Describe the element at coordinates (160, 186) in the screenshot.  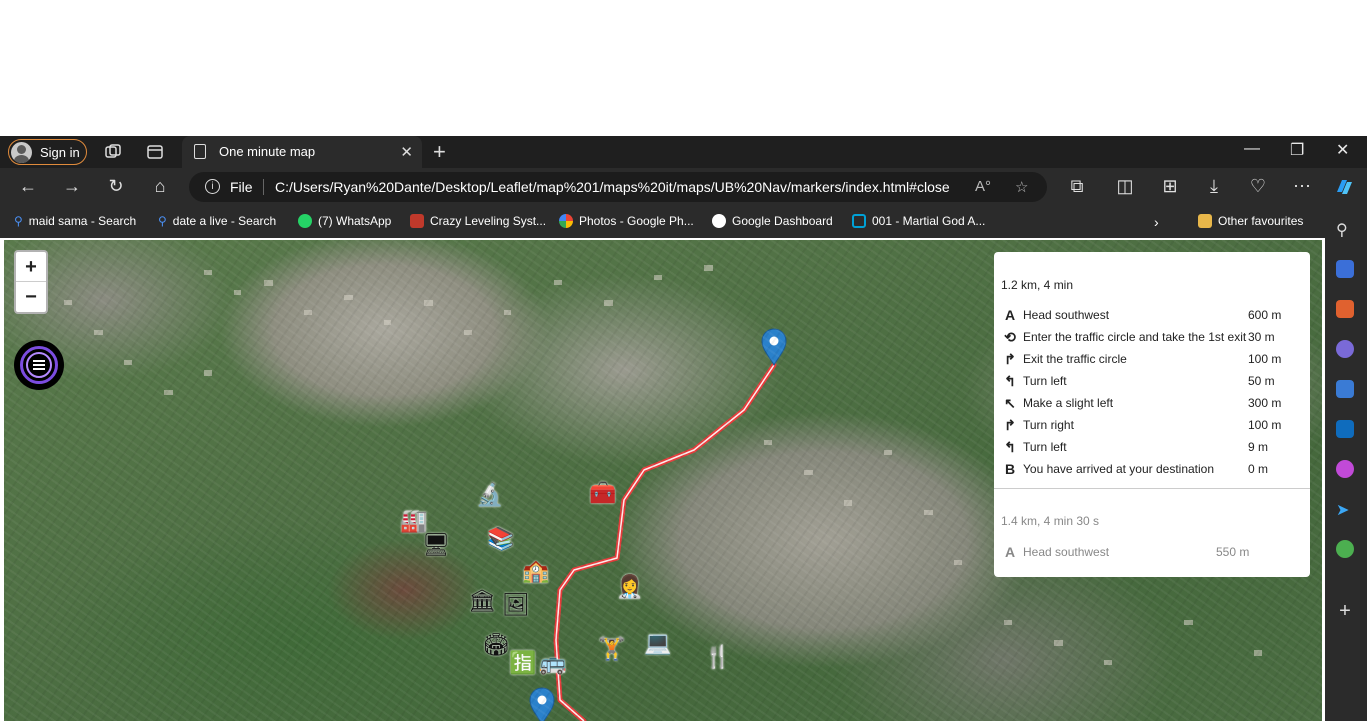
I see `home-icon: ⌂` at that location.